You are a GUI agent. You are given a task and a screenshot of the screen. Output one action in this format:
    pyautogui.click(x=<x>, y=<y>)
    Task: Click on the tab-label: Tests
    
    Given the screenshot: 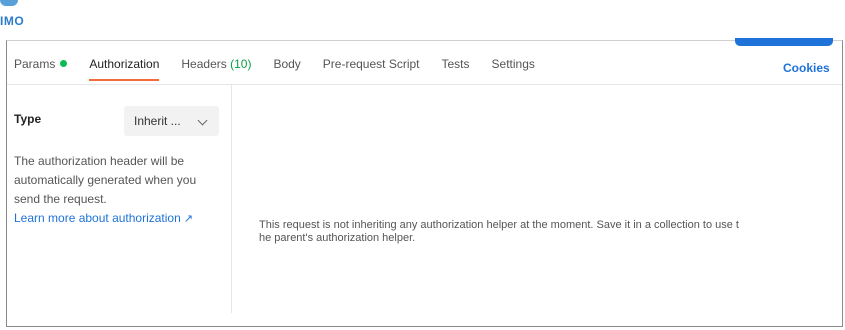 What is the action you would take?
    pyautogui.click(x=455, y=64)
    